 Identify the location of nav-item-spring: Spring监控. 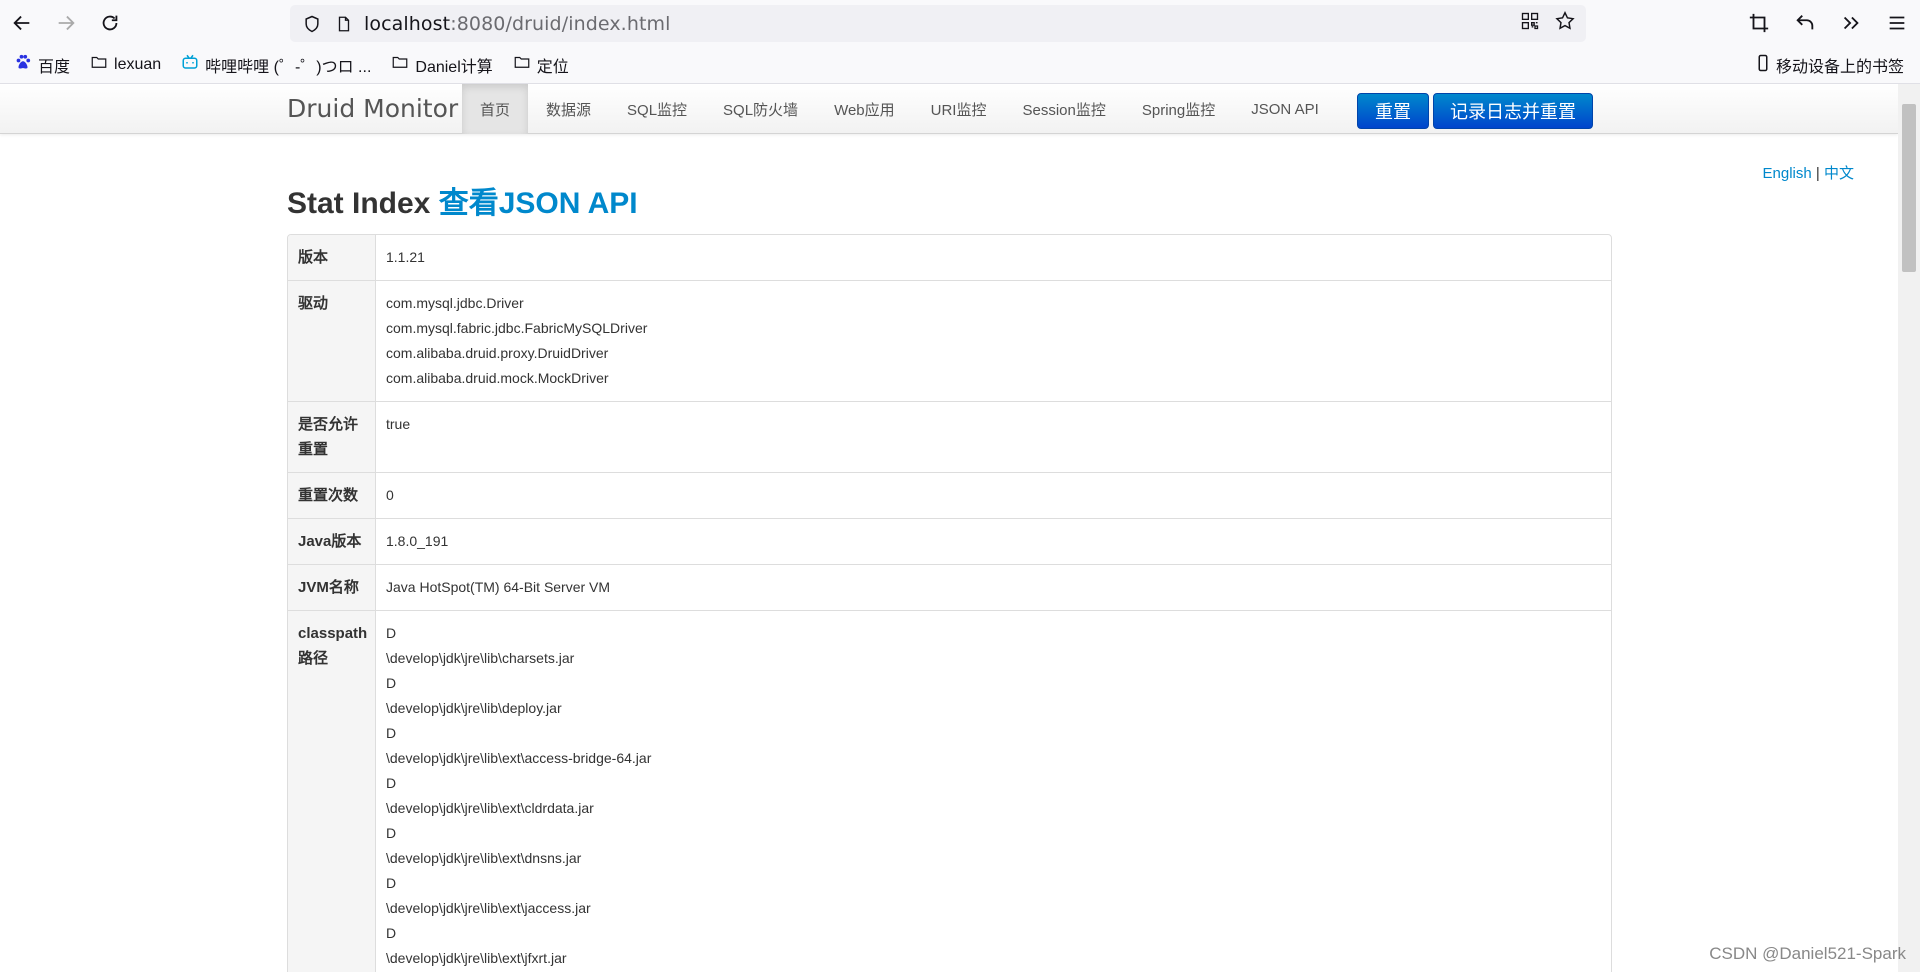
(1178, 109).